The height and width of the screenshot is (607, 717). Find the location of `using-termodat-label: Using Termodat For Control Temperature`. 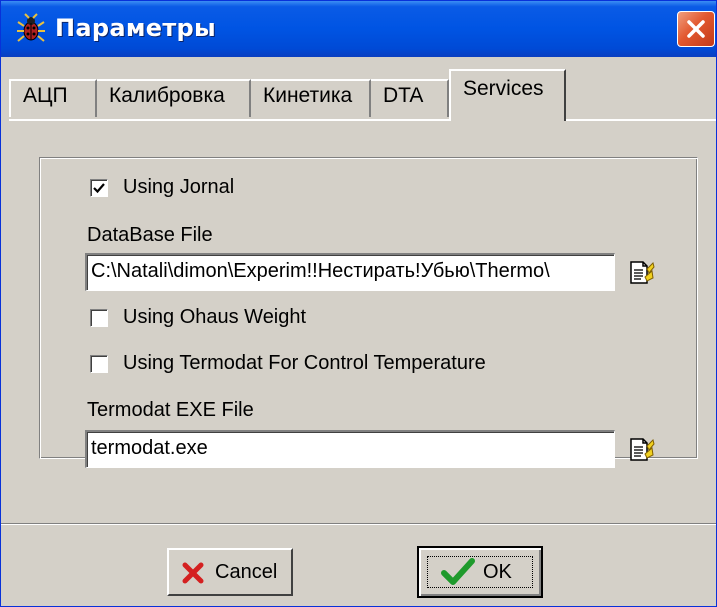

using-termodat-label: Using Termodat For Control Temperature is located at coordinates (304, 363).